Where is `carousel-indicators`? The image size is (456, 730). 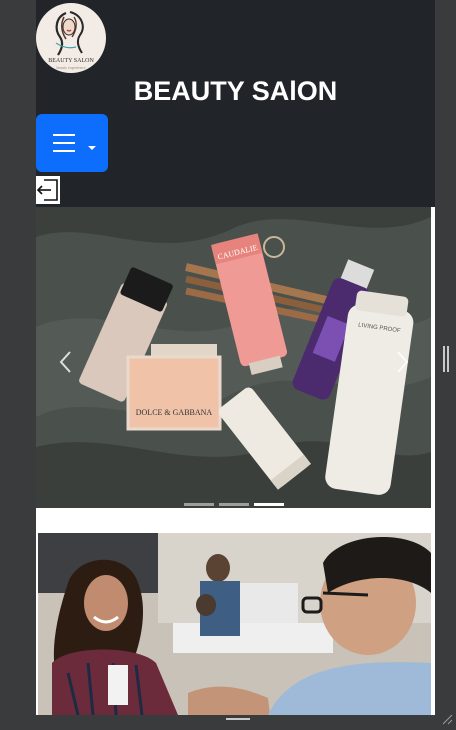
carousel-indicators is located at coordinates (234, 505).